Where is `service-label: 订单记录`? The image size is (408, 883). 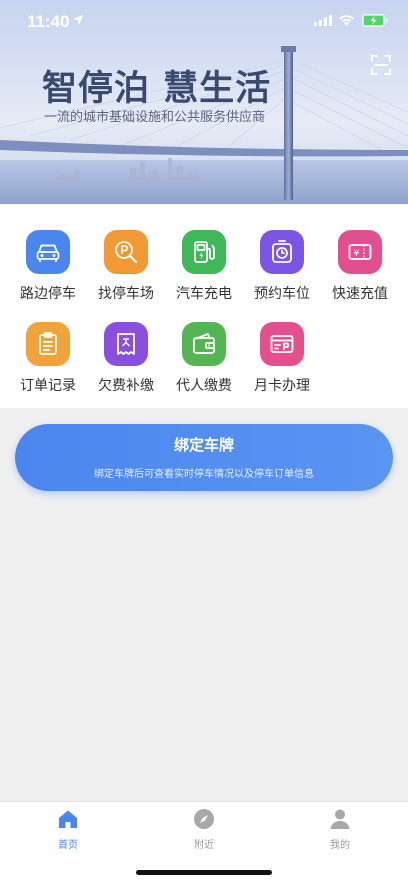
service-label: 订单记录 is located at coordinates (48, 386).